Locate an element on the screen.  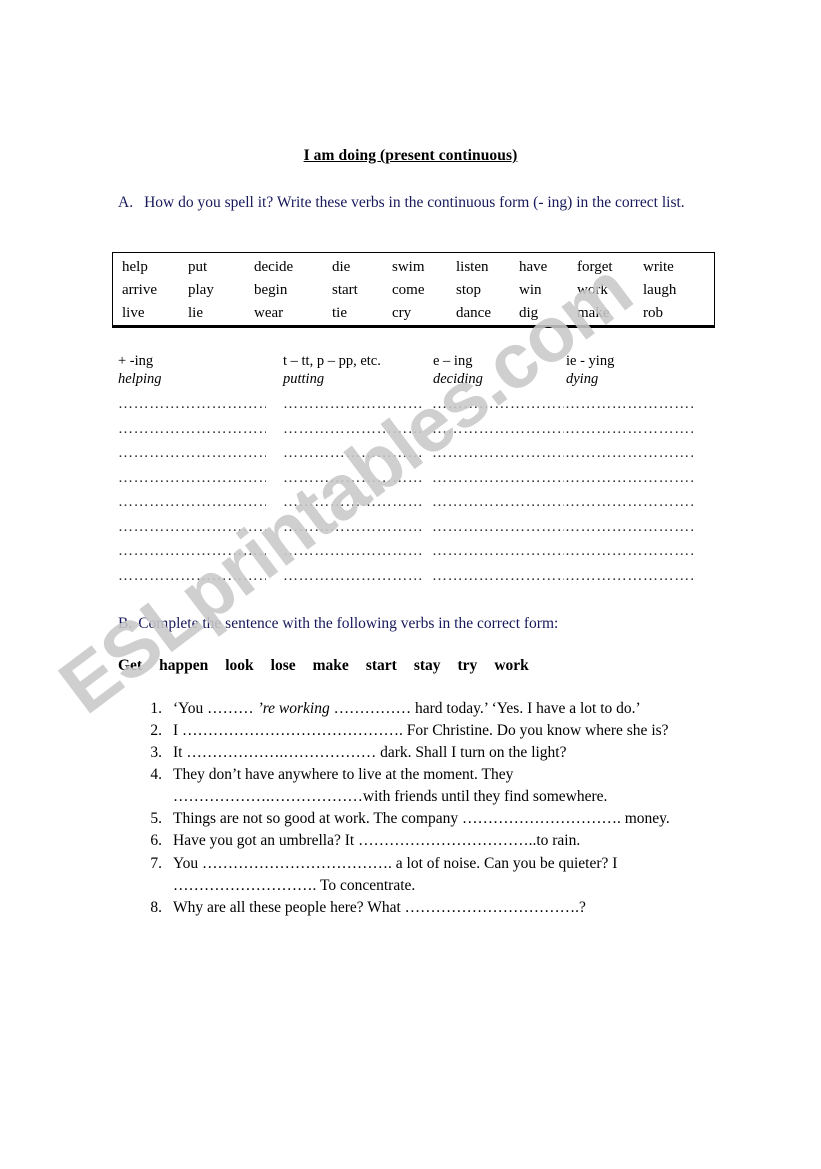
question-number: 3. is located at coordinates (156, 753).